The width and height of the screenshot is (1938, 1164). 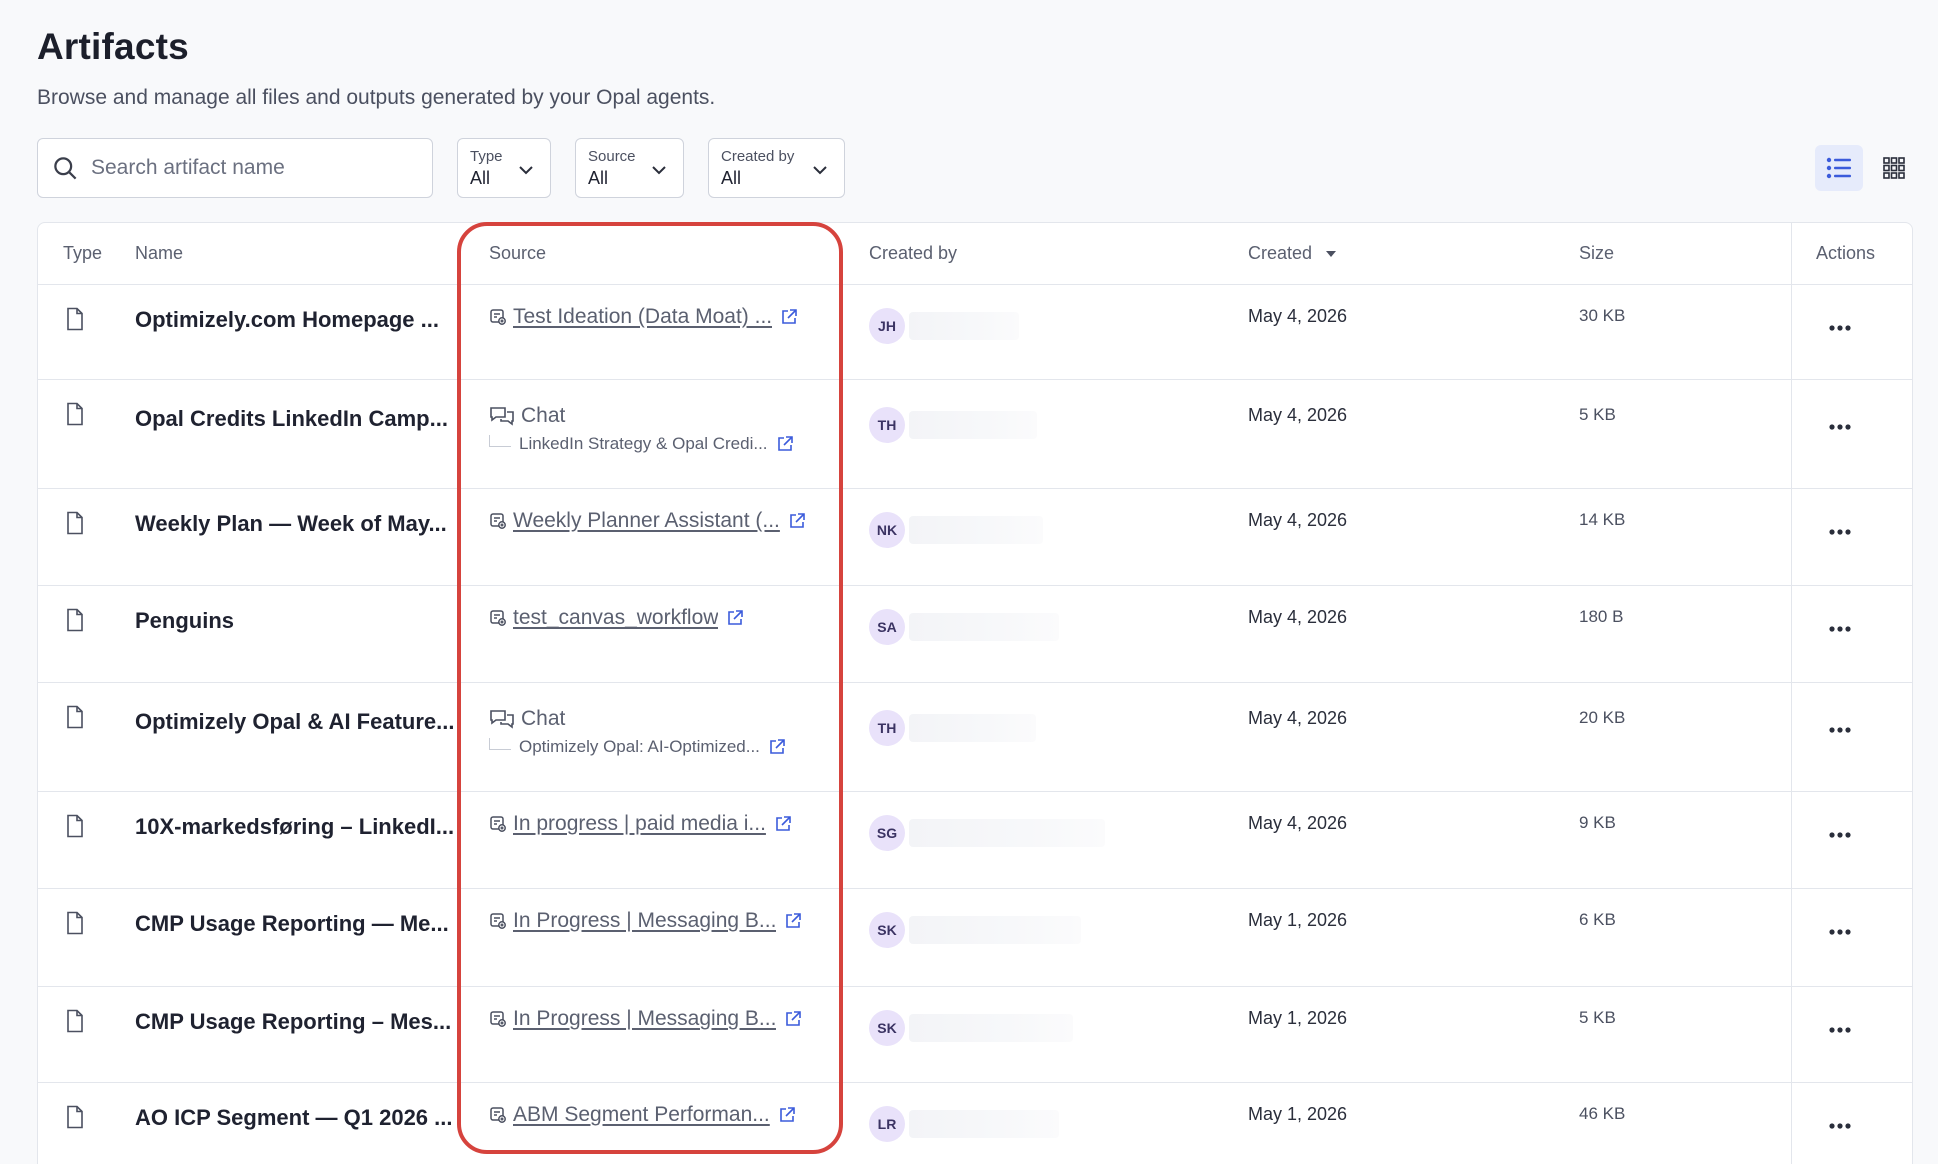 I want to click on avatar: TH, so click(x=887, y=728).